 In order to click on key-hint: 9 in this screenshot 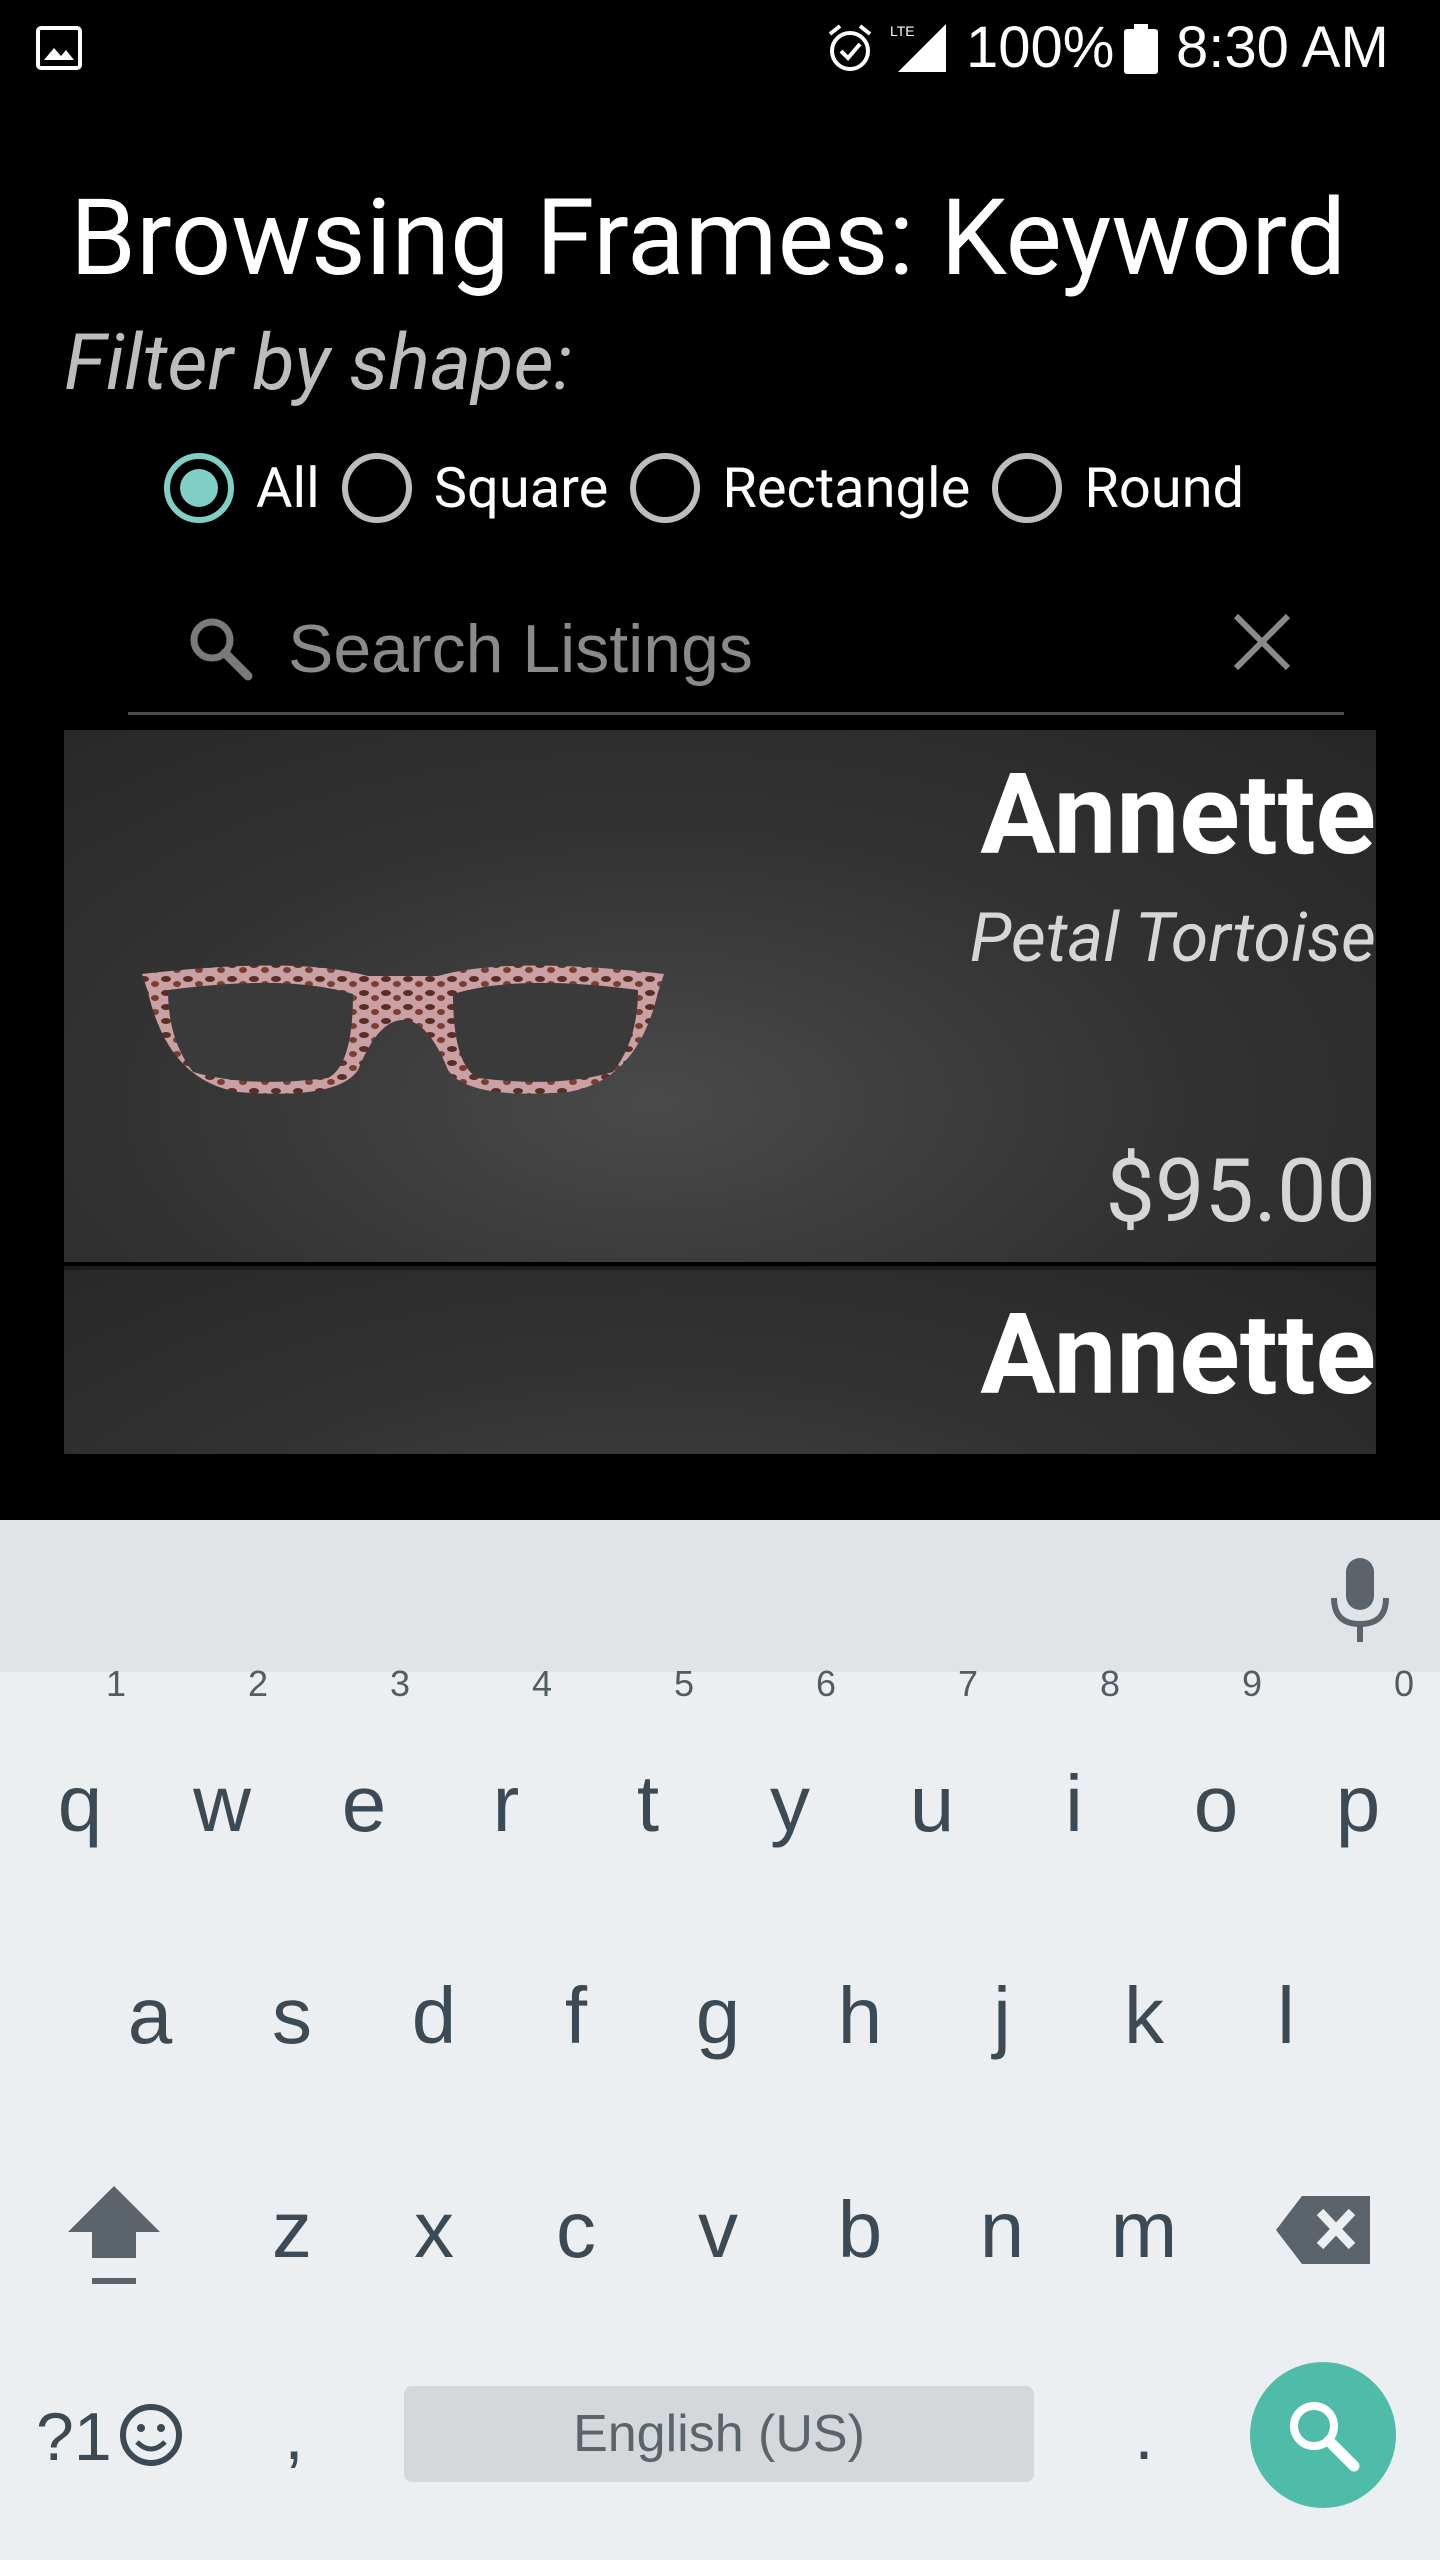, I will do `click(1252, 1683)`.